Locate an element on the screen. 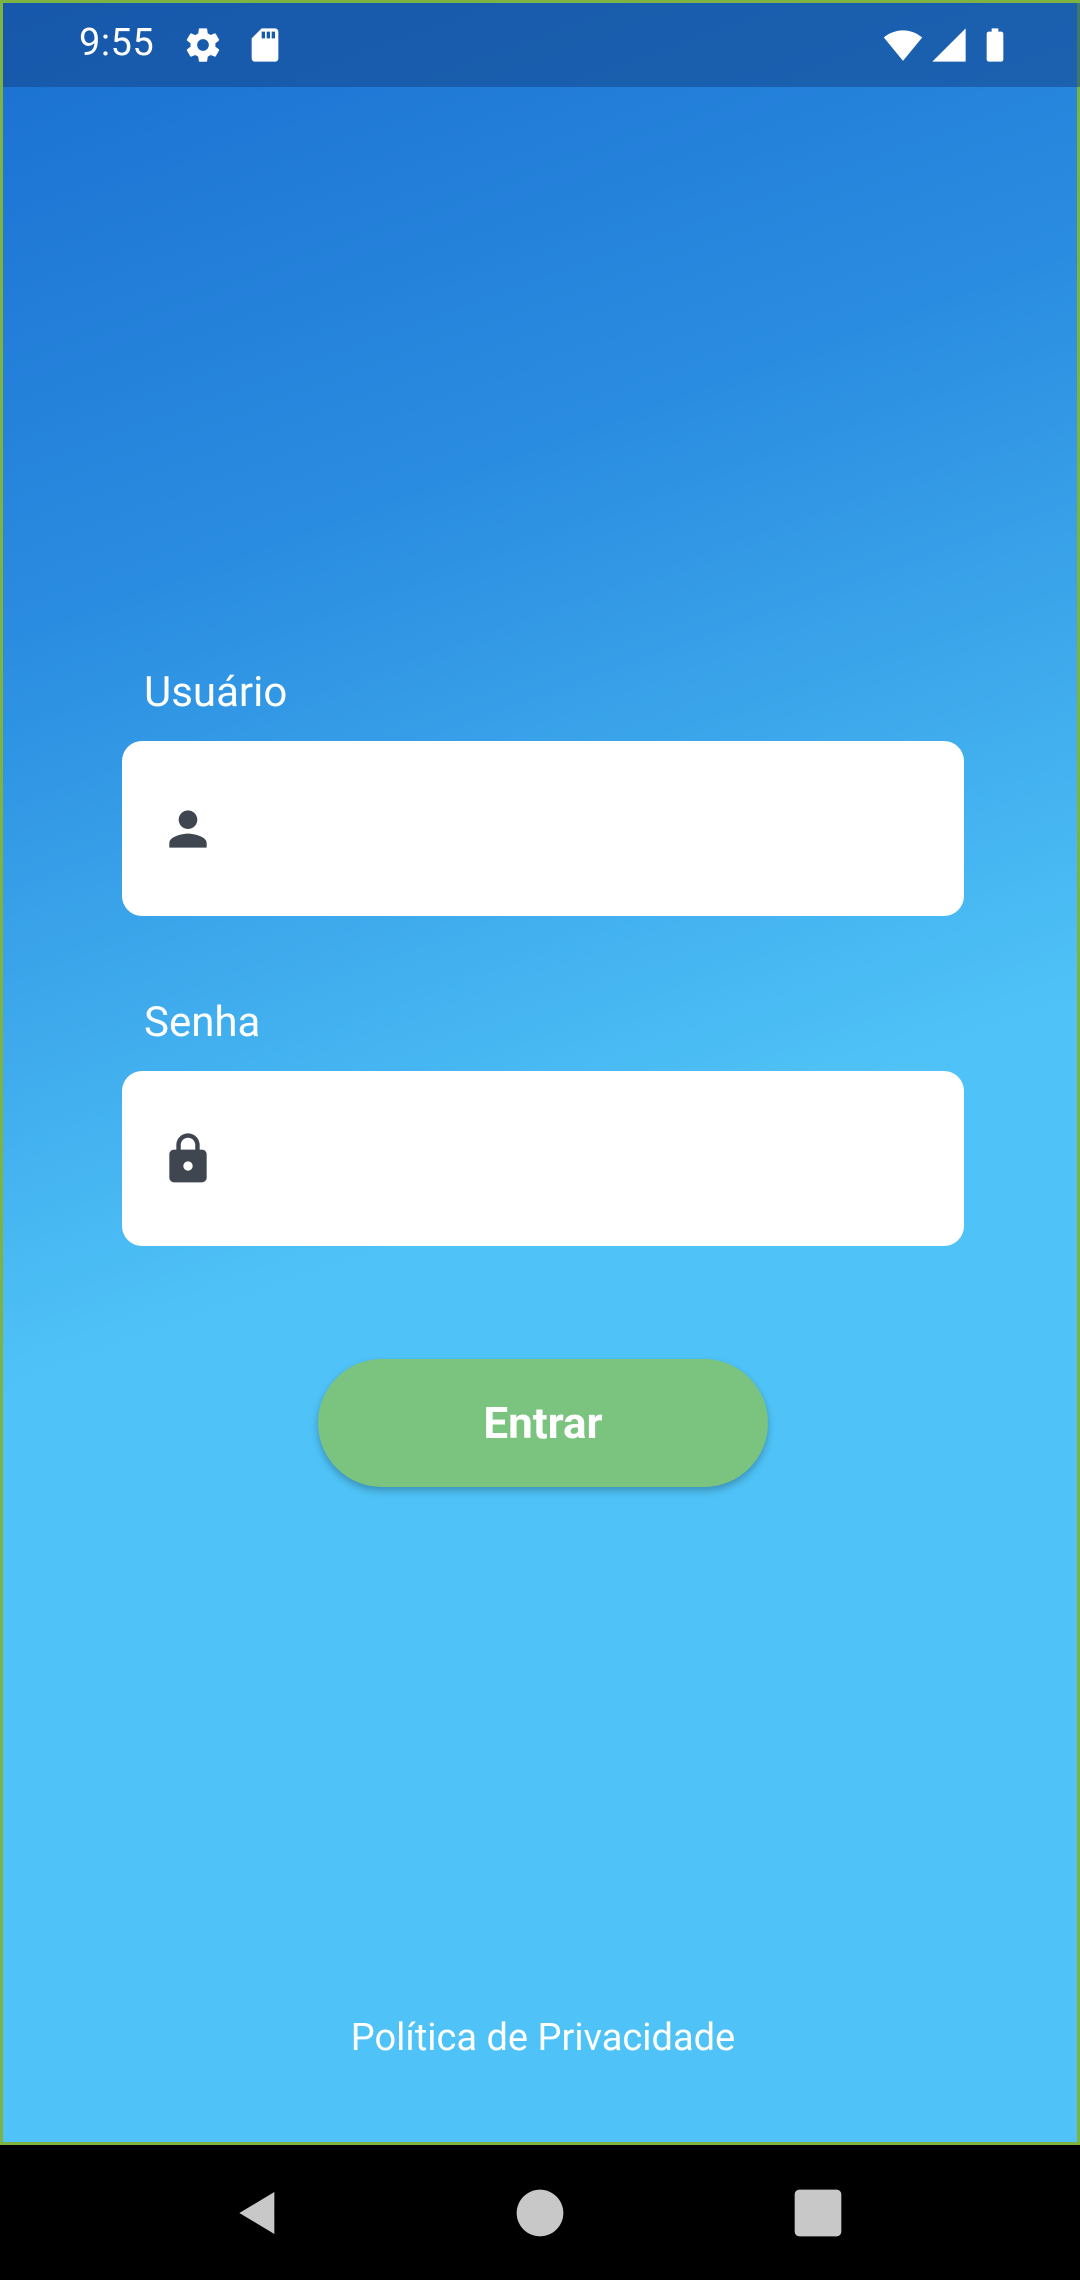 This screenshot has height=2280, width=1080. recents-icon is located at coordinates (818, 2213).